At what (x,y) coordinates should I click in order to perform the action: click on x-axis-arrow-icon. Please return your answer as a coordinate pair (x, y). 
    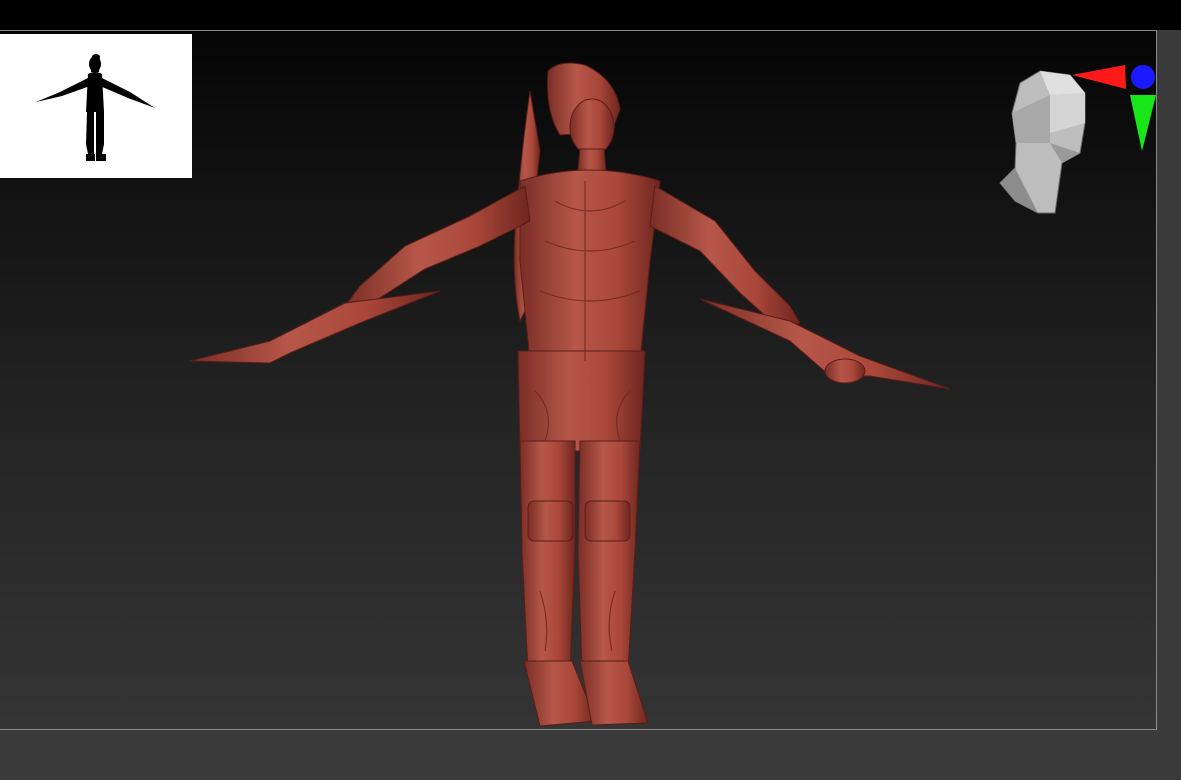
    Looking at the image, I should click on (1099, 77).